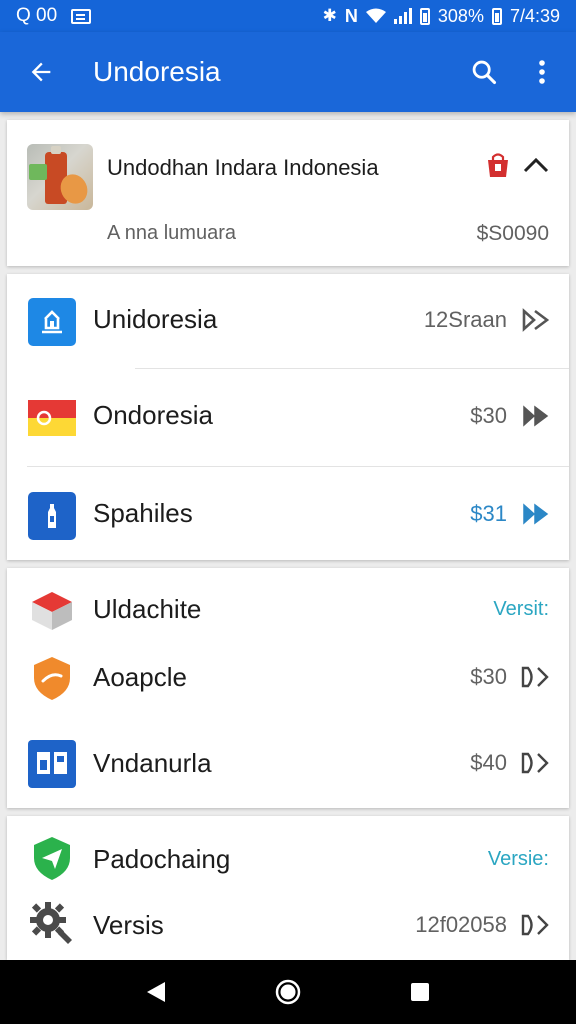 Image resolution: width=576 pixels, height=1024 pixels. I want to click on nav-back-button, so click(156, 992).